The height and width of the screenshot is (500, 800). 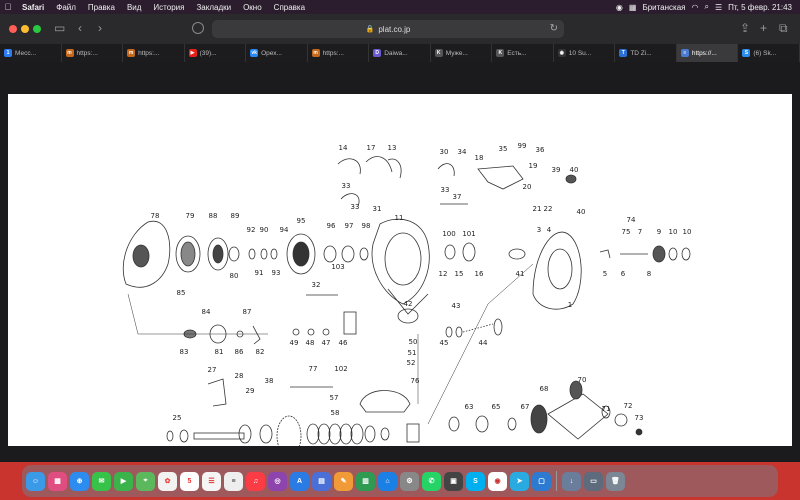 I want to click on part-number-label: 81, so click(x=219, y=352).